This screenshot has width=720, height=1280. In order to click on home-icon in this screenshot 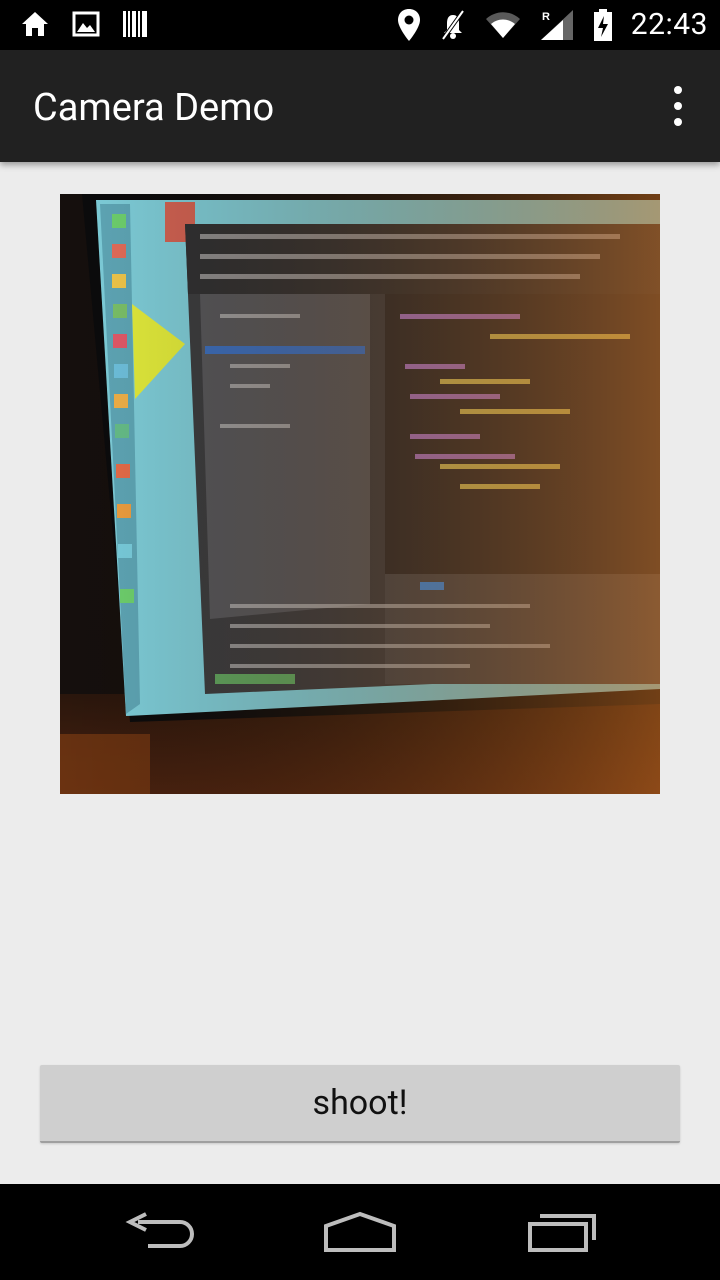, I will do `click(35, 24)`.